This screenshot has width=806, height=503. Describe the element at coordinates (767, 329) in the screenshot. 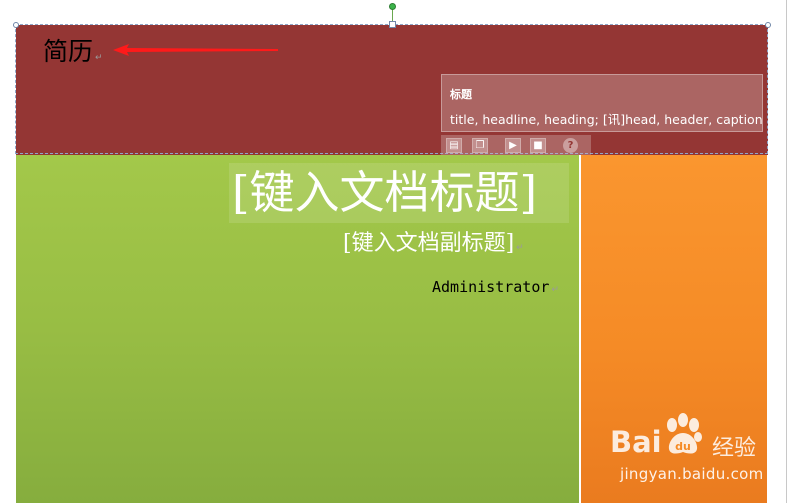

I see `panel-right-edge` at that location.